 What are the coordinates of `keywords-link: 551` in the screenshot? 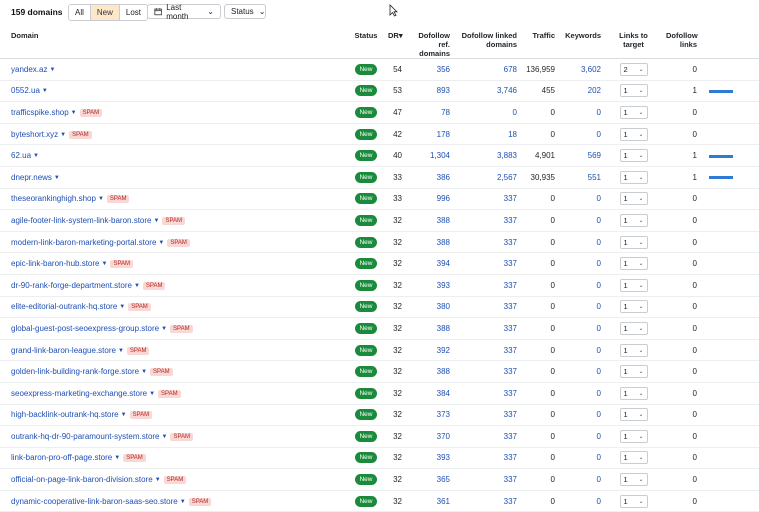 It's located at (594, 177).